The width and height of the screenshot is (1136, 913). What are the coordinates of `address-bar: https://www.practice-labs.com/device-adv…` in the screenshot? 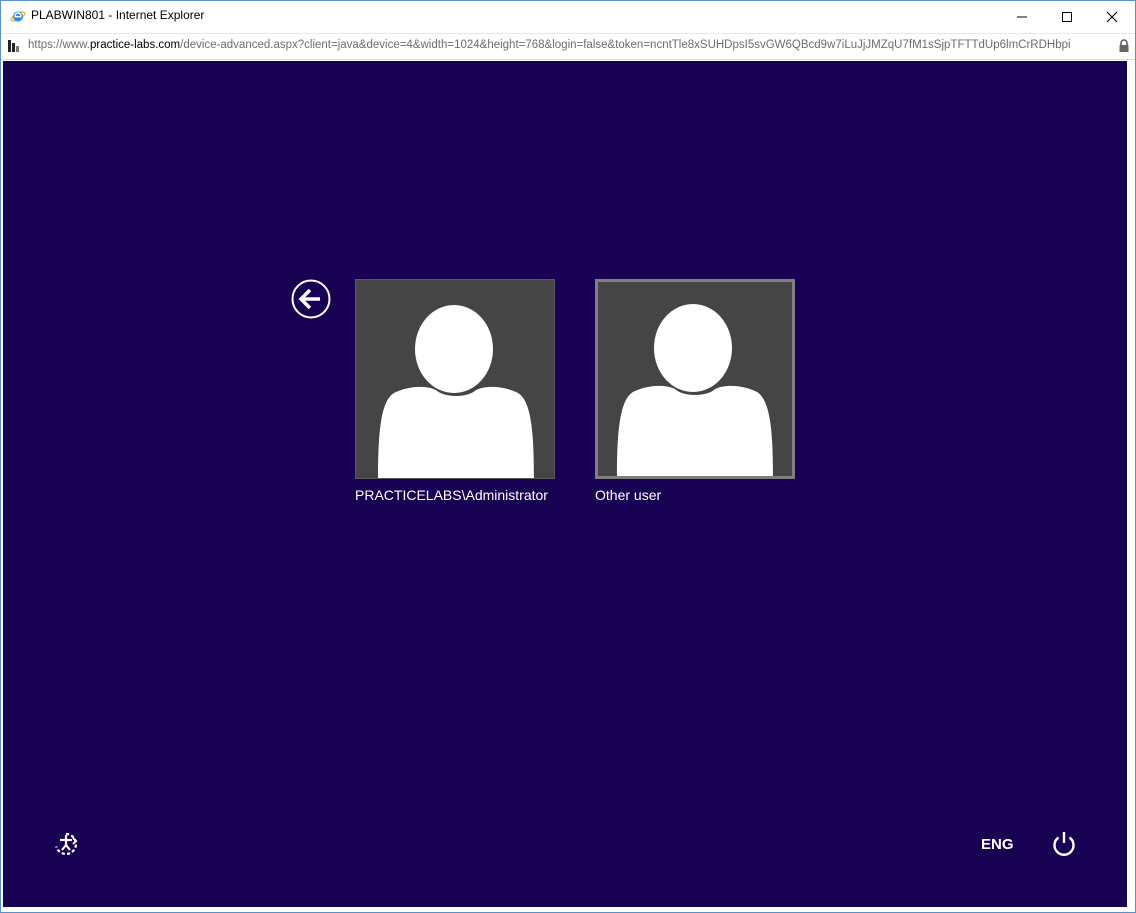 It's located at (568, 46).